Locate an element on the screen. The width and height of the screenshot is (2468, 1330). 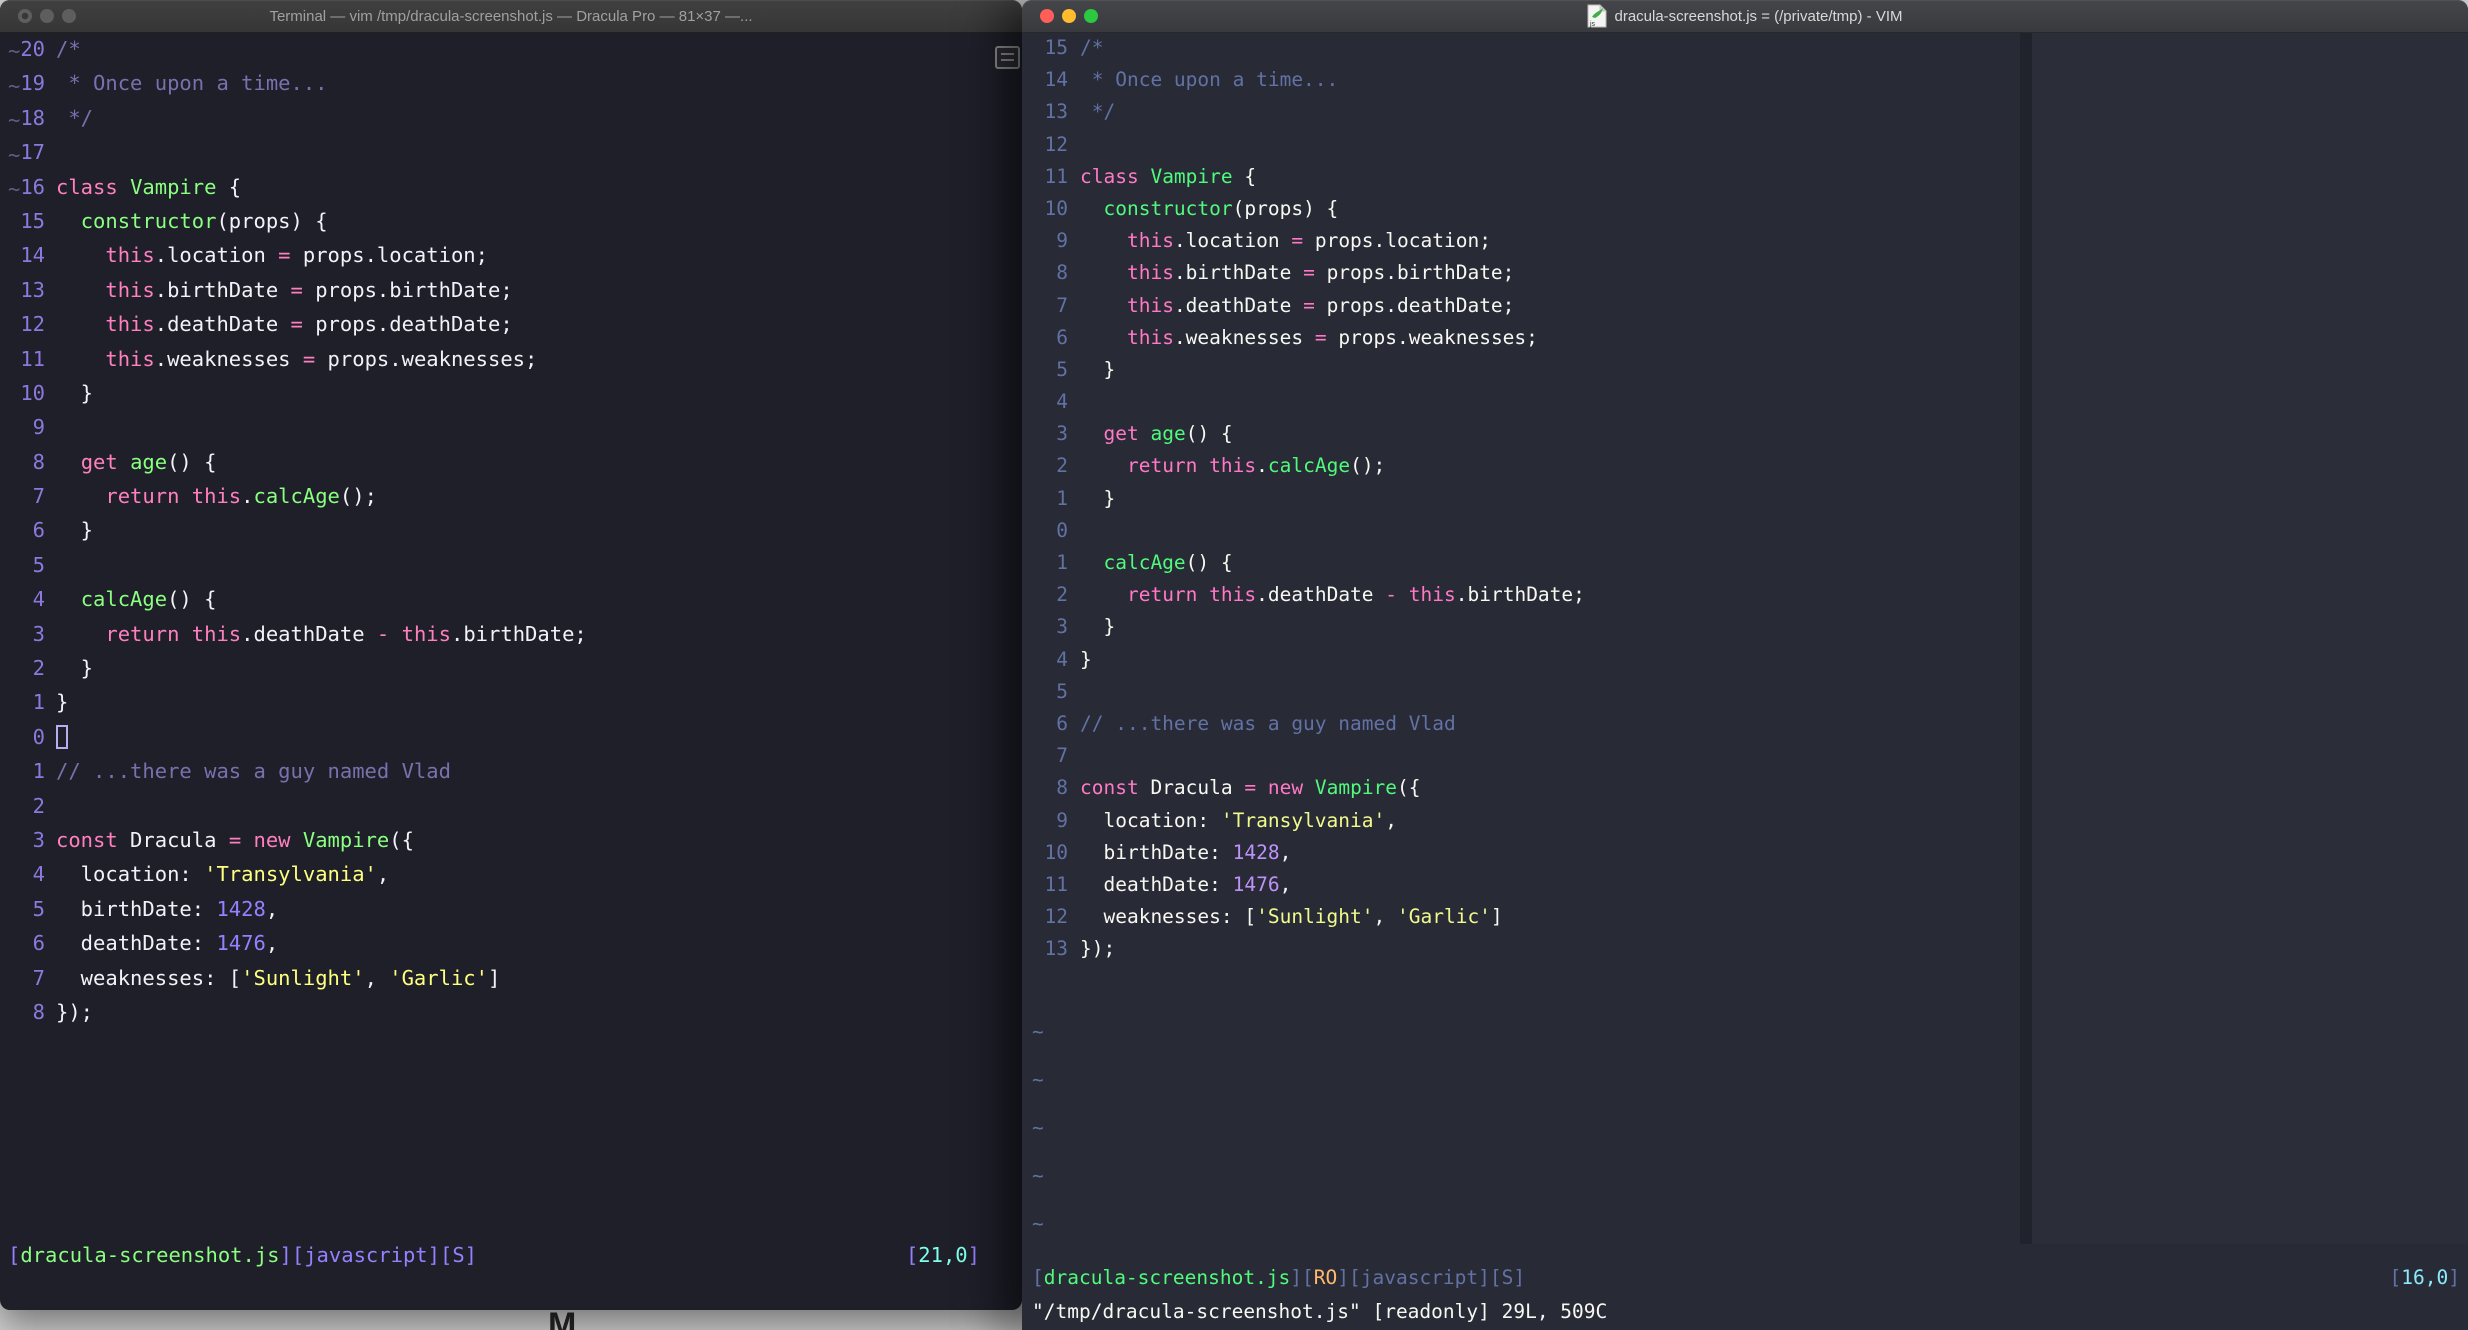
code-line: 8}); is located at coordinates (511, 1012).